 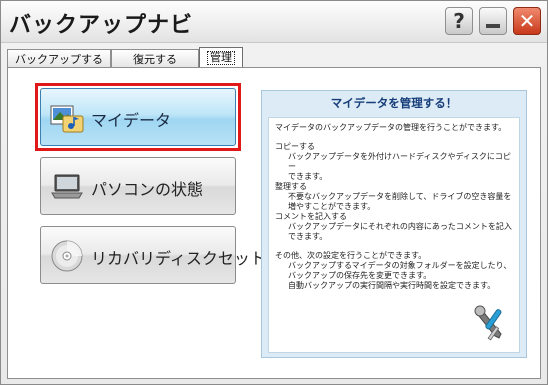 What do you see at coordinates (295, 146) in the screenshot?
I see `copy-heading: コピーする` at bounding box center [295, 146].